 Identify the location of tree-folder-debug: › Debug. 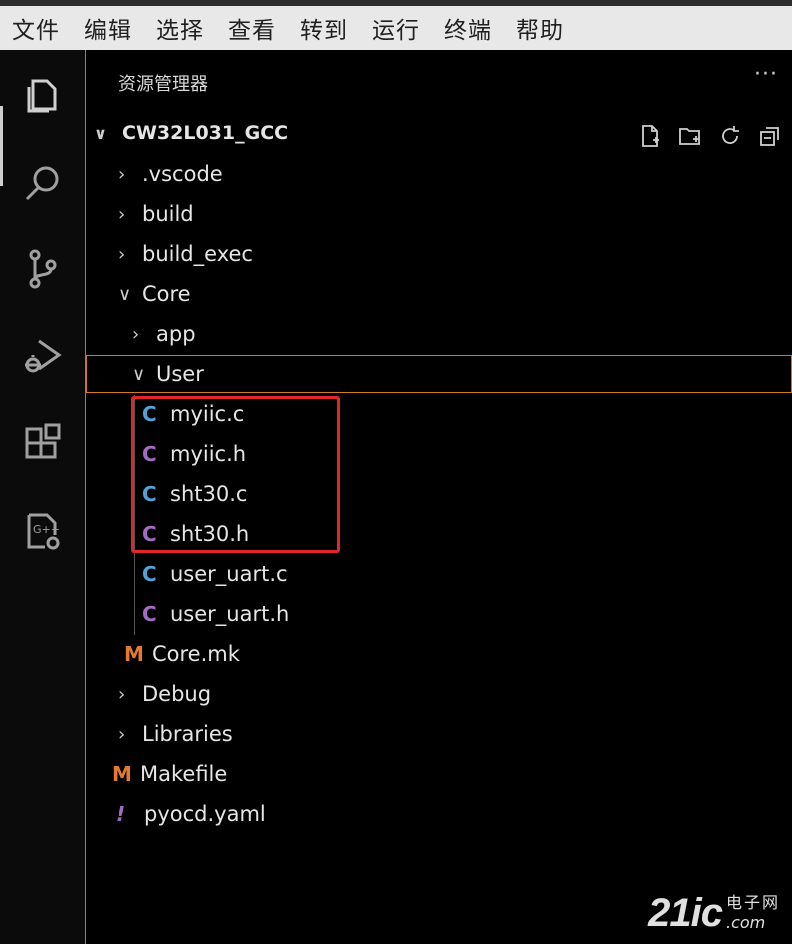
(164, 694).